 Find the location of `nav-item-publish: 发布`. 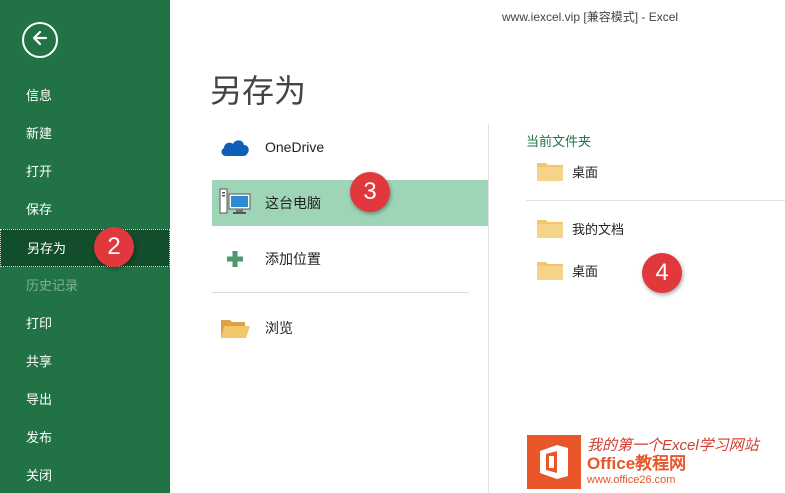

nav-item-publish: 发布 is located at coordinates (85, 438).